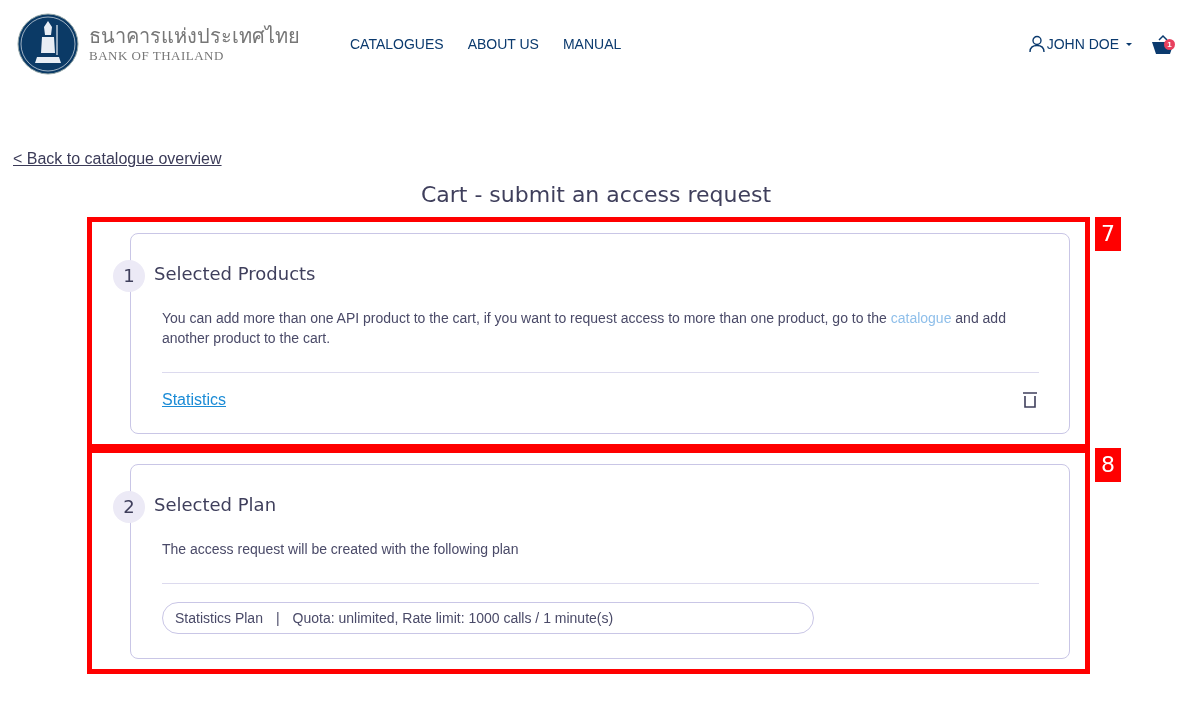  What do you see at coordinates (157, 56) in the screenshot?
I see `logo-english-text: BANK OF THAILAND` at bounding box center [157, 56].